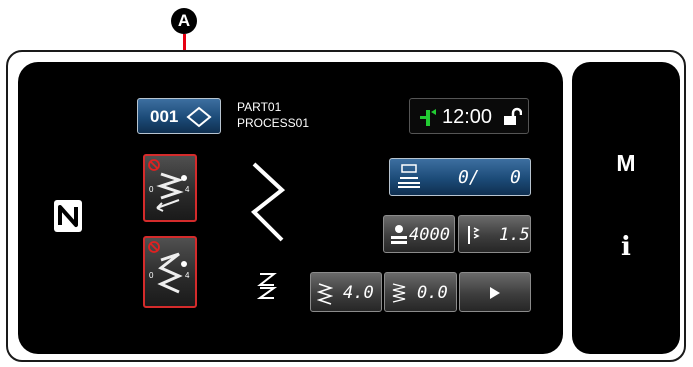 This screenshot has height=367, width=693. I want to click on needle-setting-button: 1.5, so click(494, 234).